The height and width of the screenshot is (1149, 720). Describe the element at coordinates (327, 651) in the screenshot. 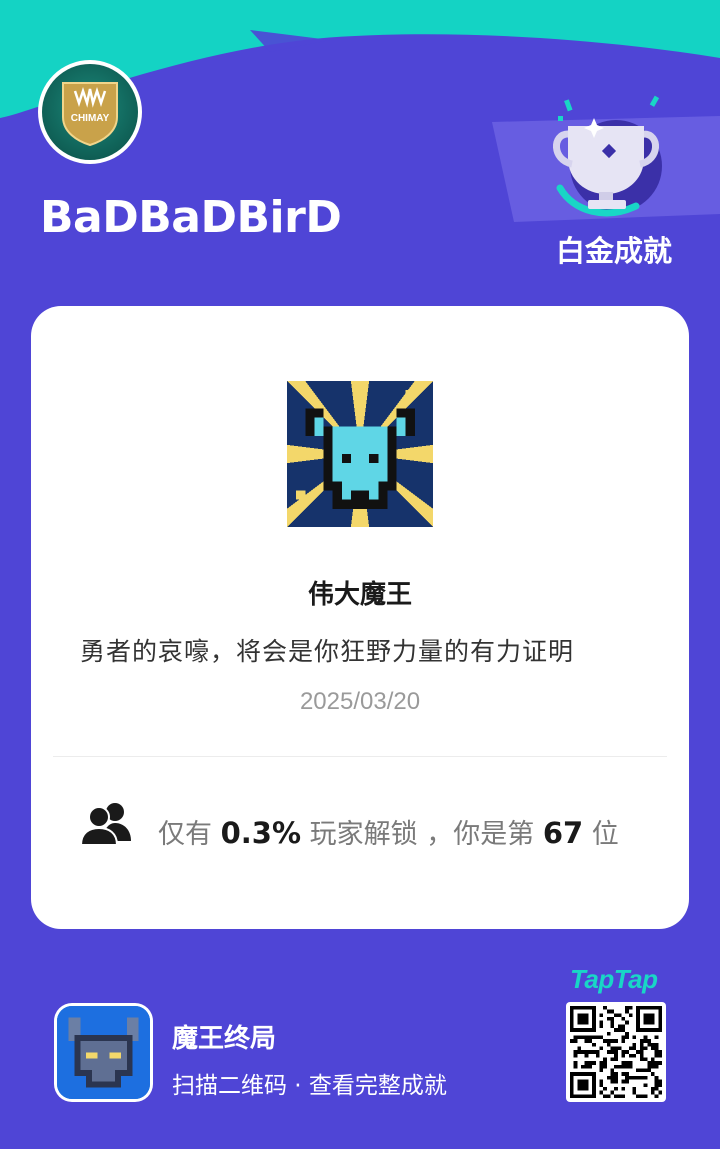

I see `achievement-description: 勇者的哀嚎，将会是你狂野力量的有力证明` at that location.